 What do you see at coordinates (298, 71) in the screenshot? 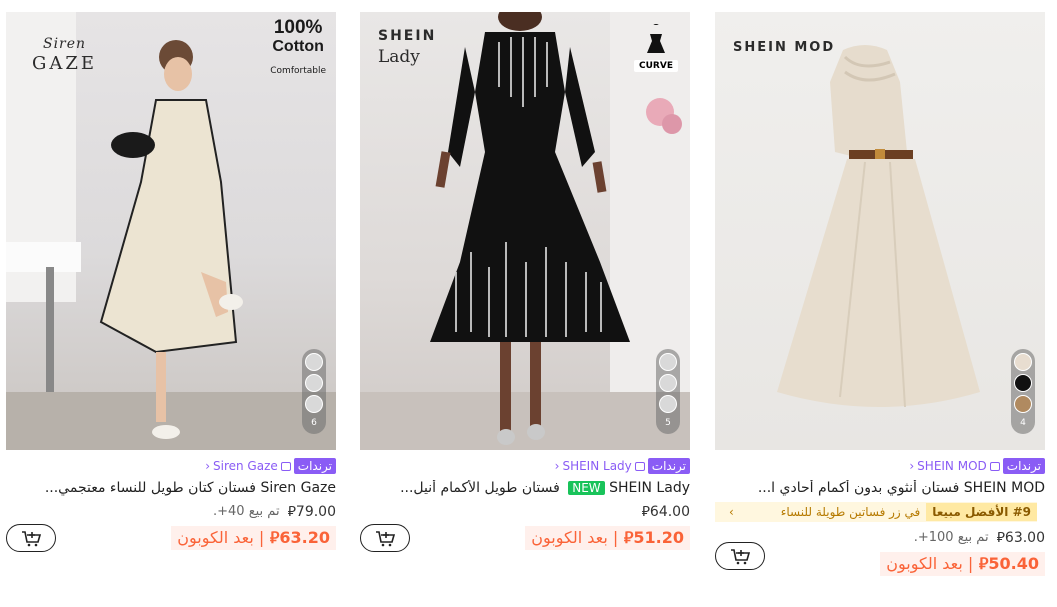
I see `comfortable-label: Comfortable` at bounding box center [298, 71].